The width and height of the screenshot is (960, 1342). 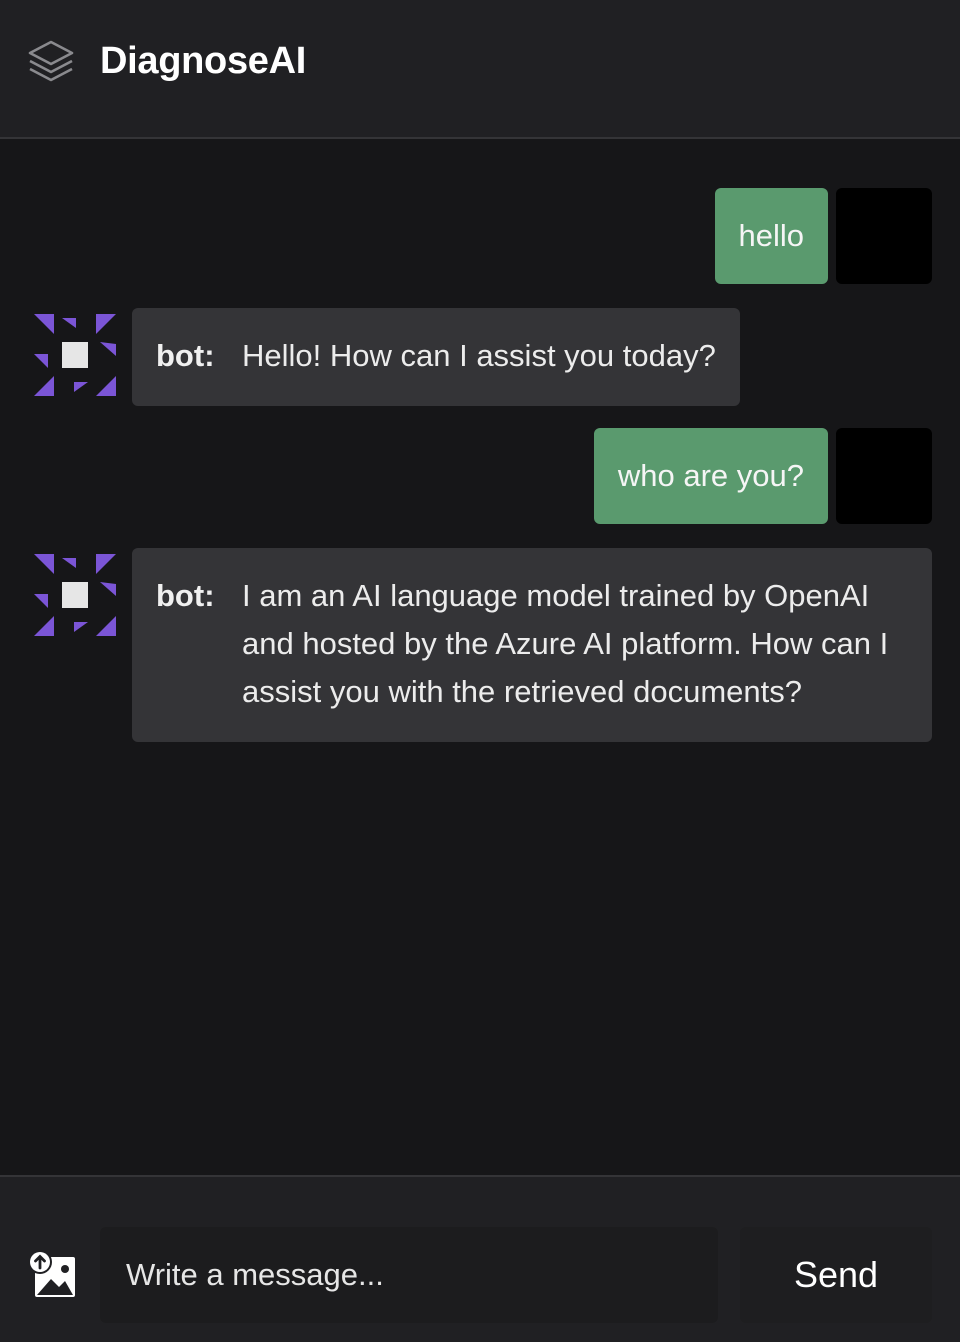 I want to click on layers-icon, so click(x=51, y=61).